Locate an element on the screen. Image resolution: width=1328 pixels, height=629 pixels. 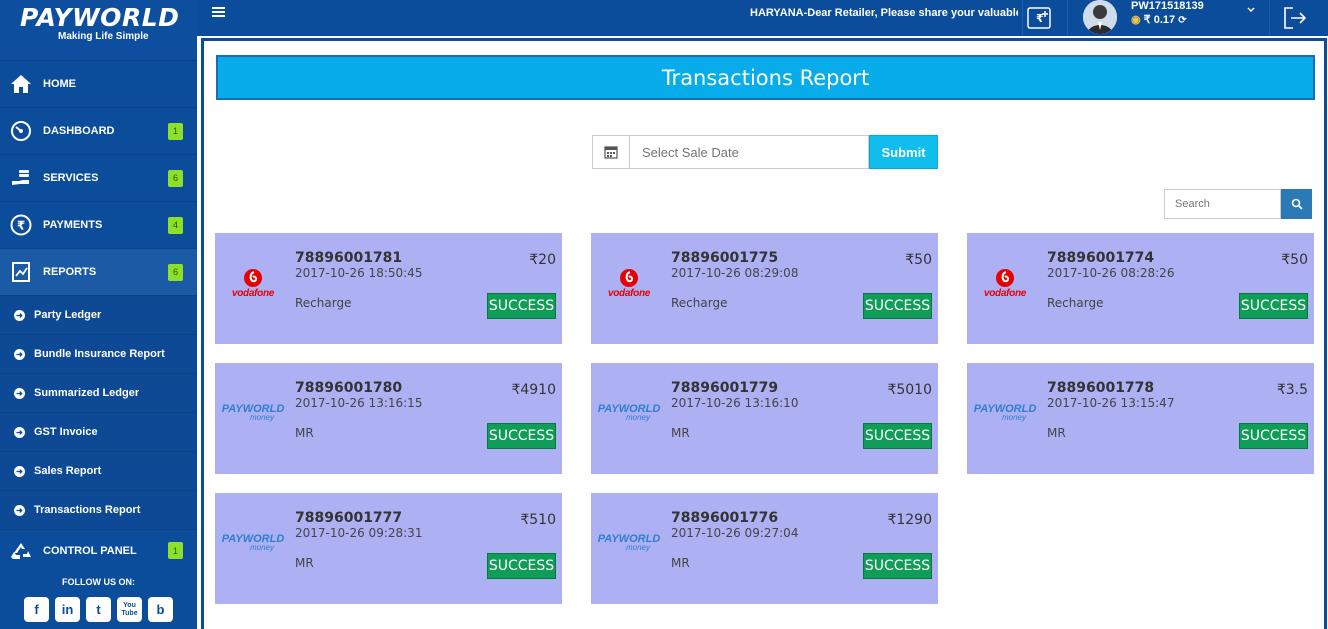
transaction-datetime: 2017-10-26 09:27:04 is located at coordinates (735, 533).